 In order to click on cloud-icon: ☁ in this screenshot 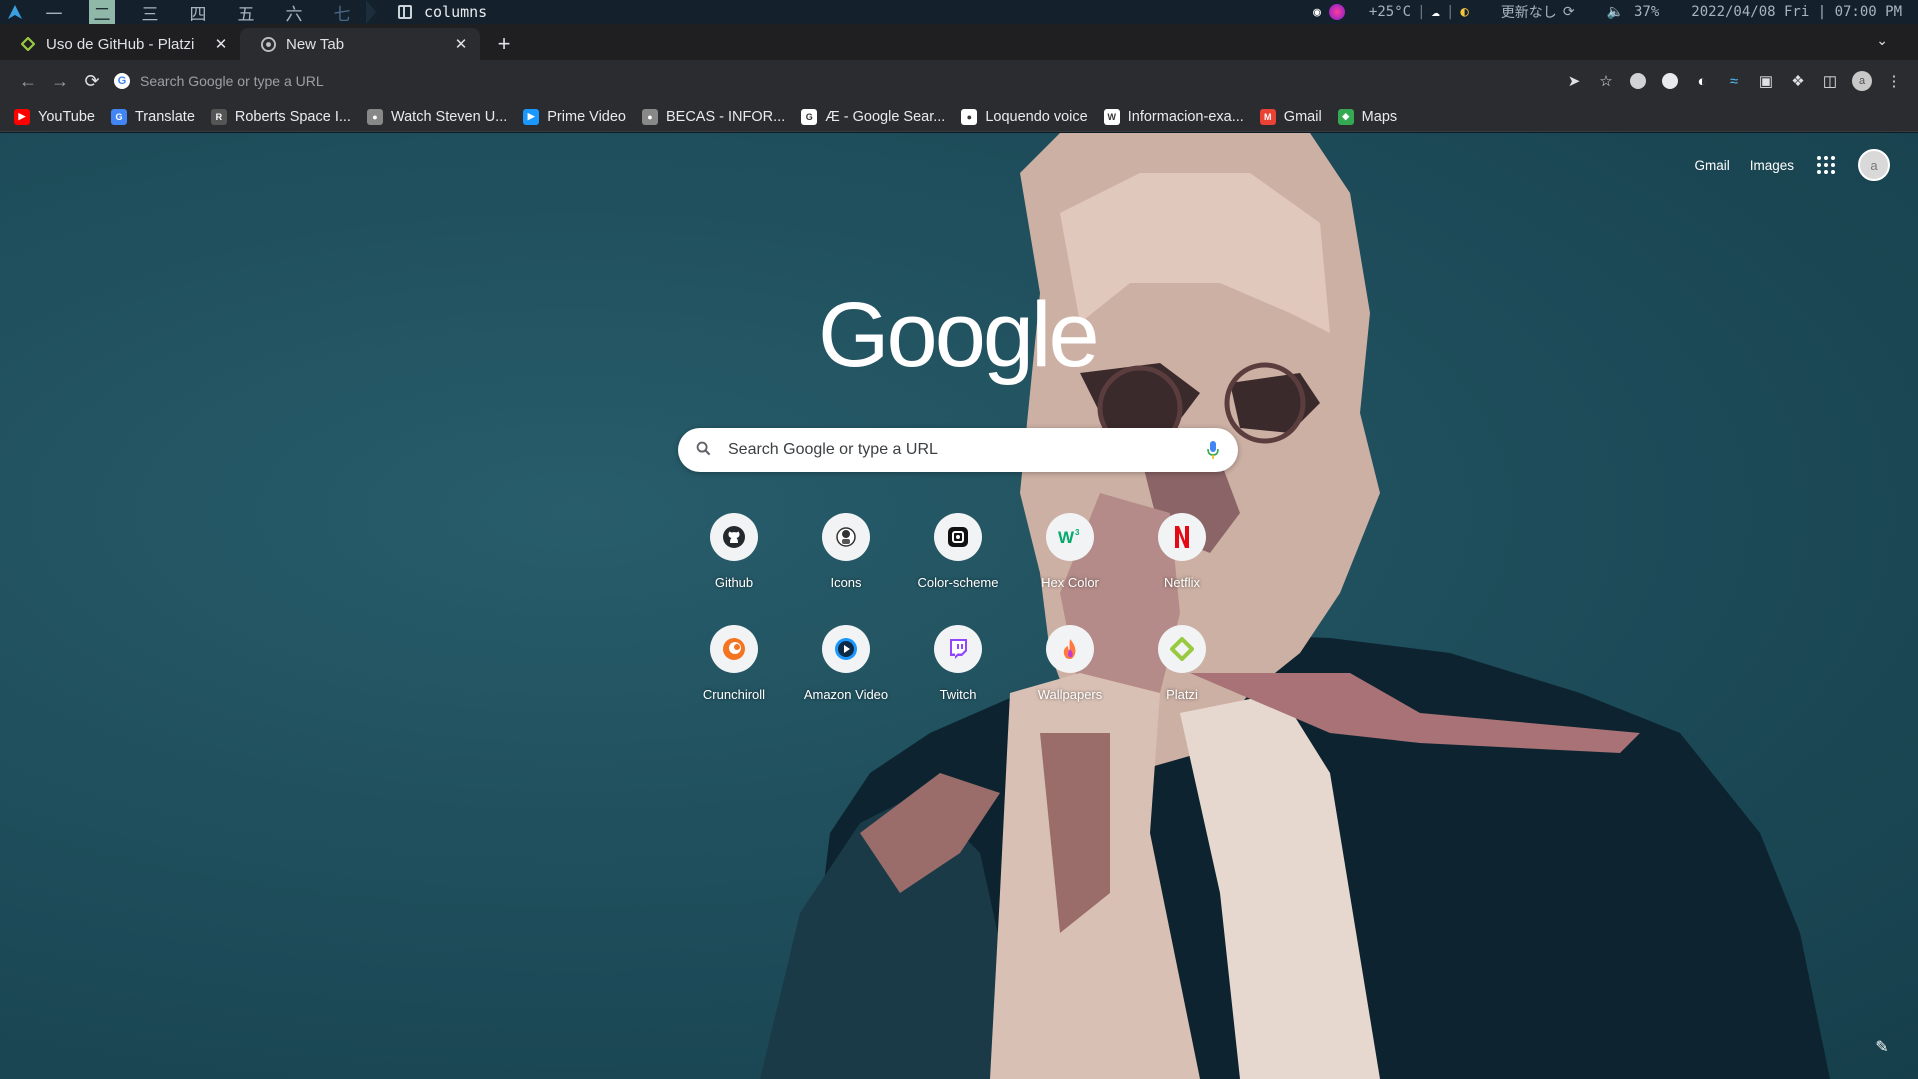, I will do `click(1435, 12)`.